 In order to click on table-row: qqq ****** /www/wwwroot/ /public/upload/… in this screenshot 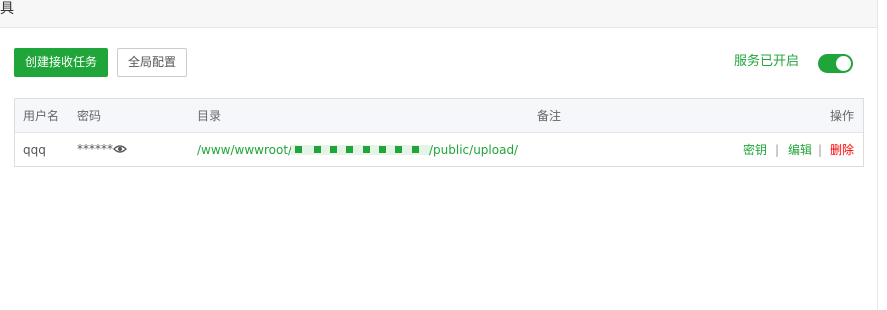, I will do `click(439, 149)`.